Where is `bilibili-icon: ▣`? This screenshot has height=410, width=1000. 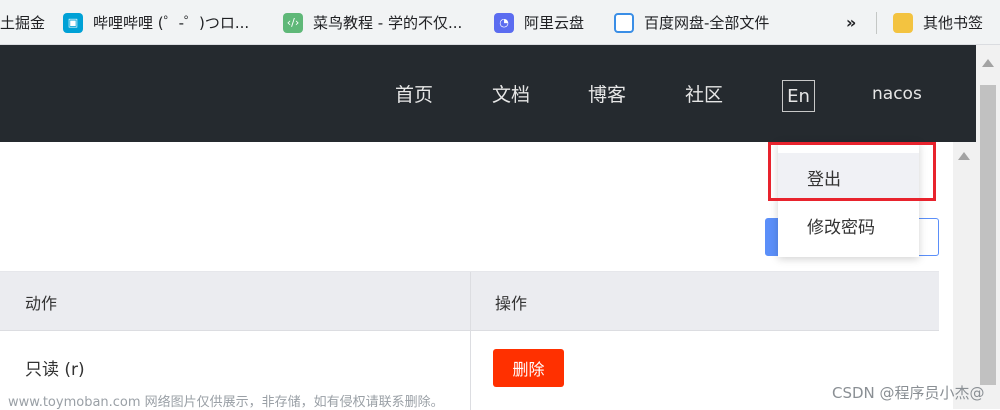 bilibili-icon: ▣ is located at coordinates (73, 22).